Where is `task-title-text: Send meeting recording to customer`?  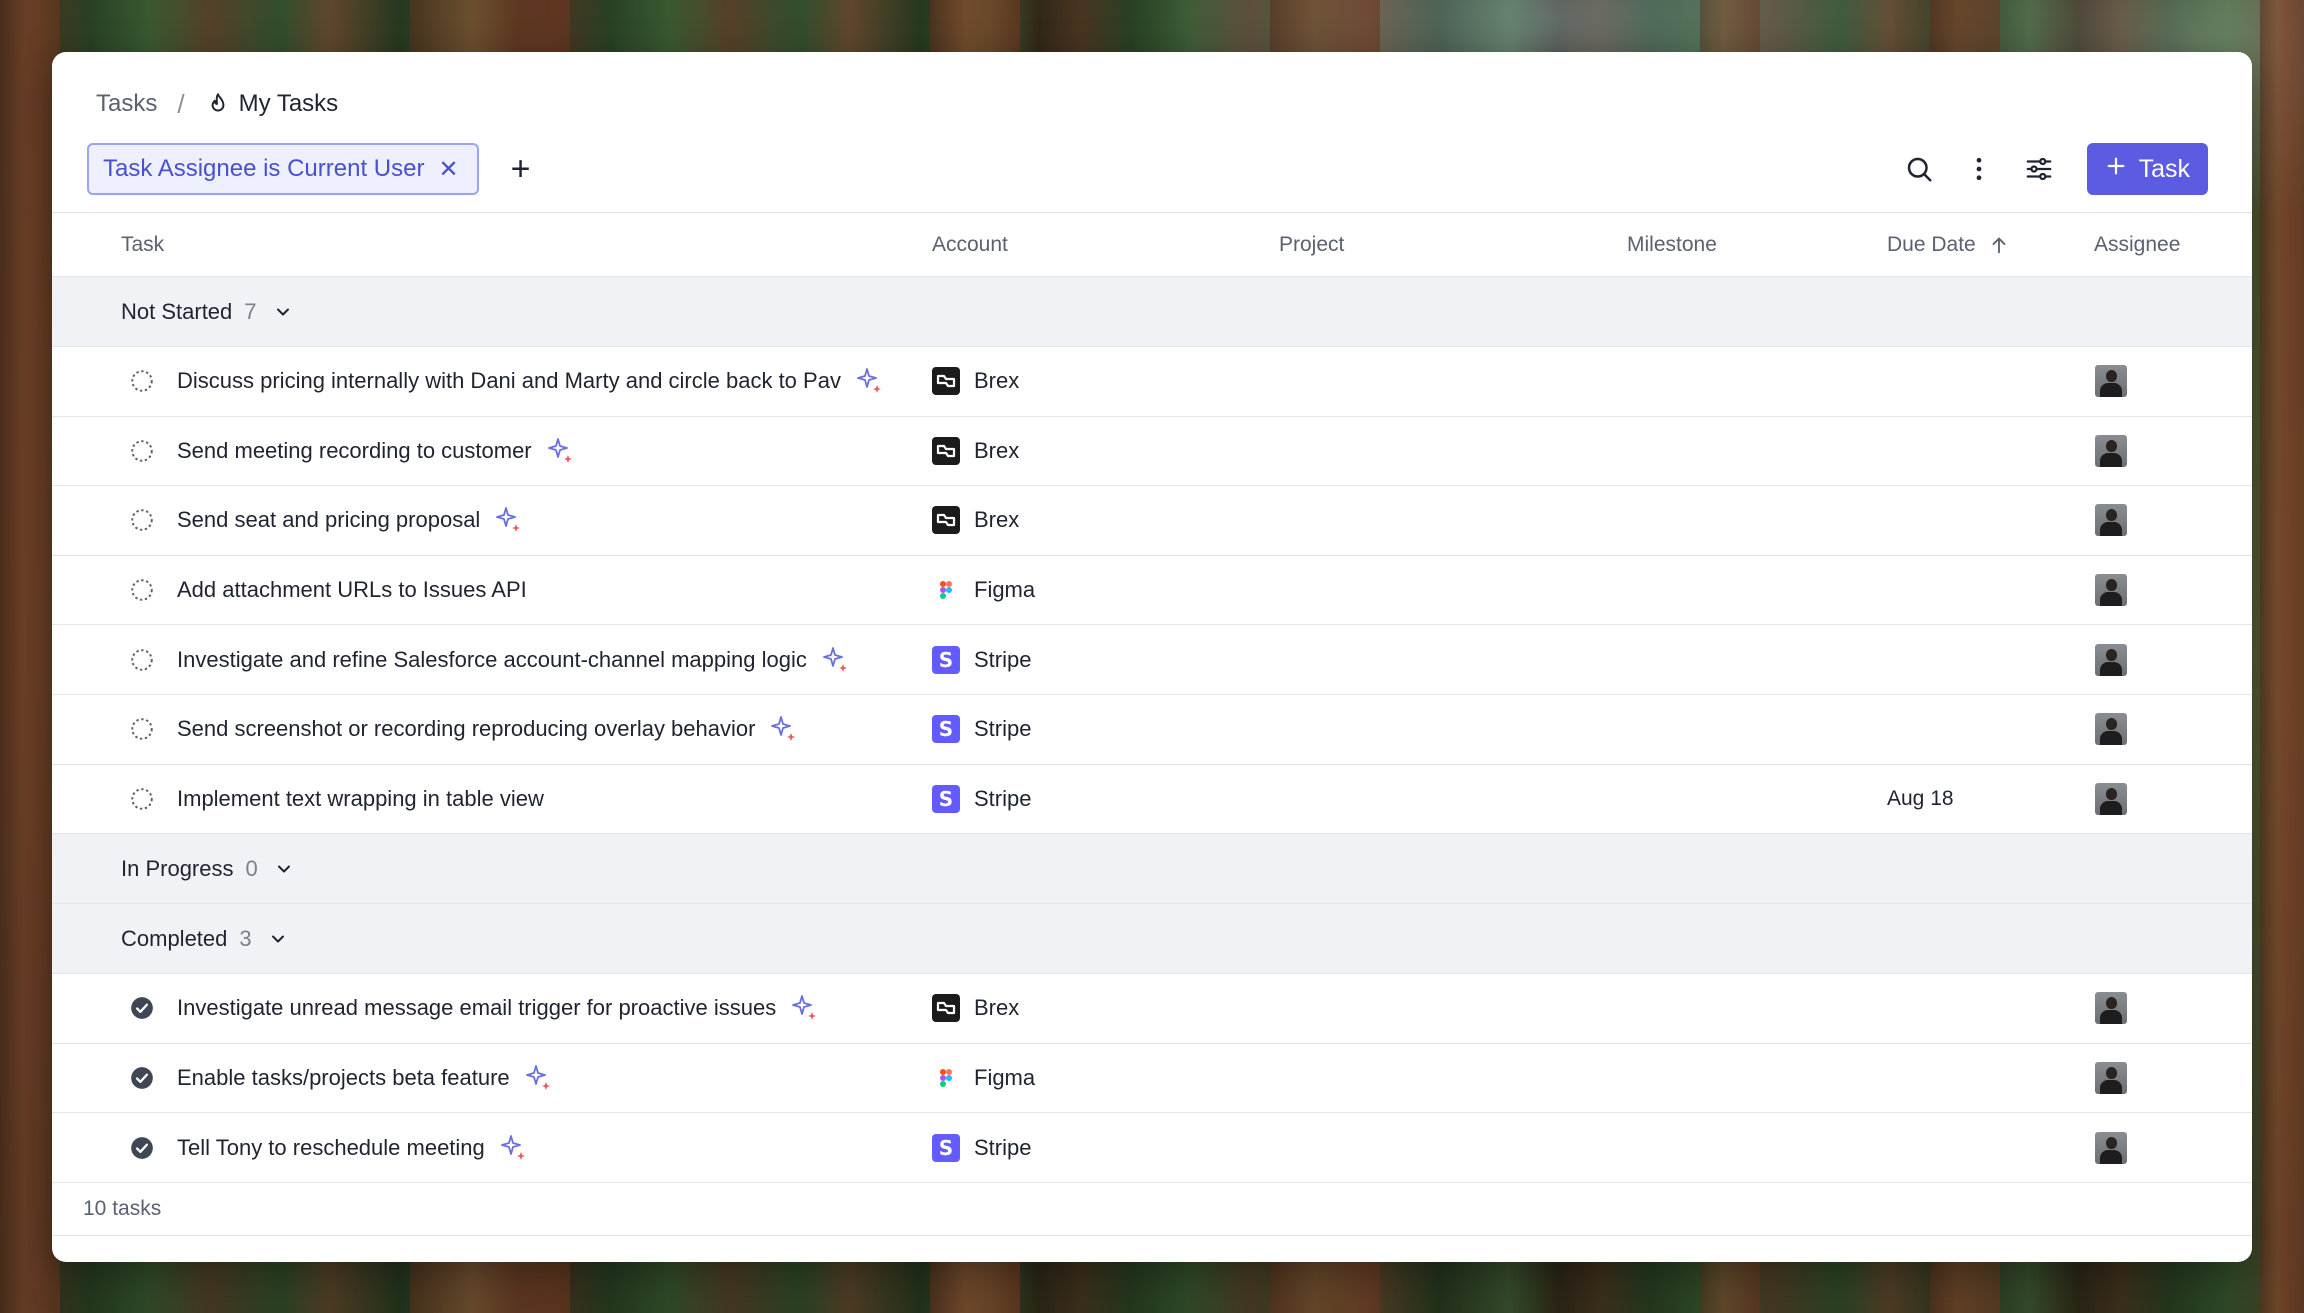
task-title-text: Send meeting recording to customer is located at coordinates (354, 450).